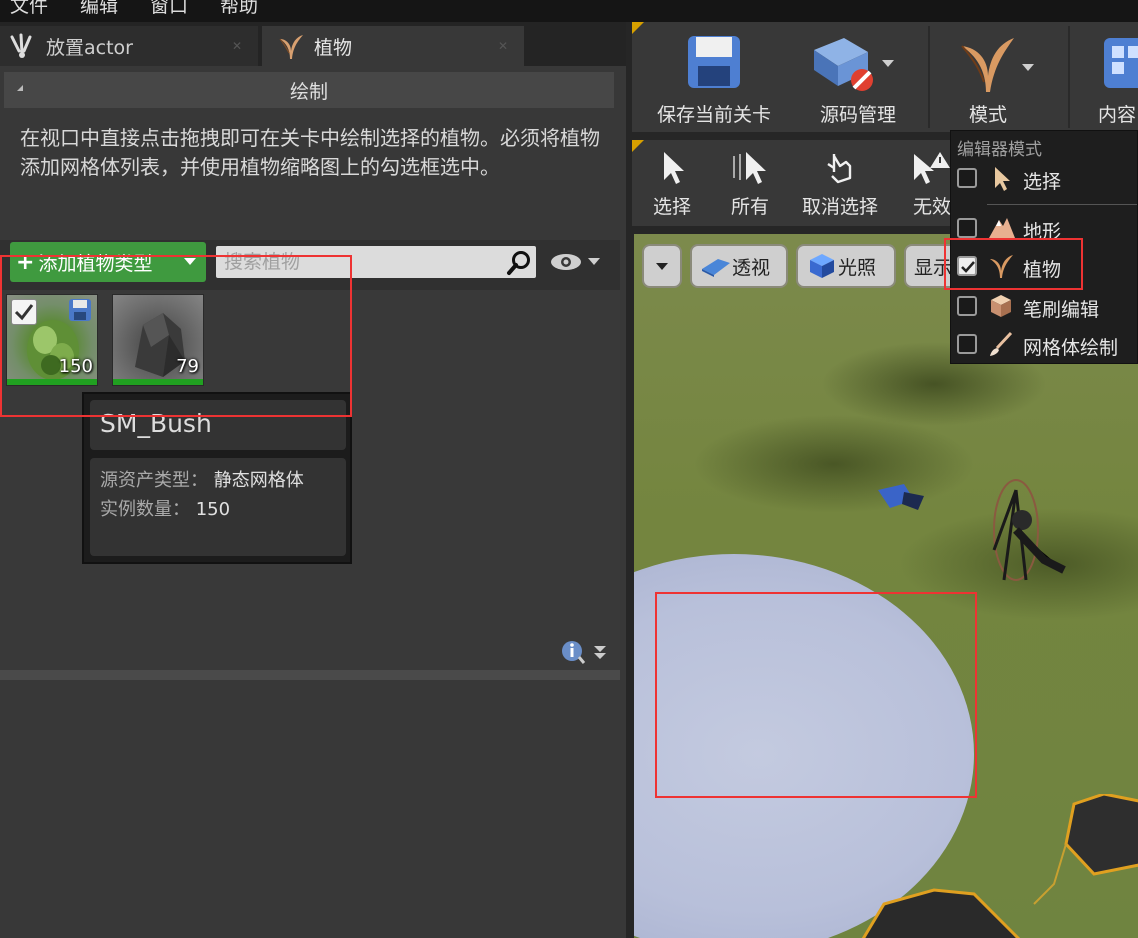 This screenshot has width=1138, height=938. I want to click on mode-item-landscape: 地形, so click(1044, 228).